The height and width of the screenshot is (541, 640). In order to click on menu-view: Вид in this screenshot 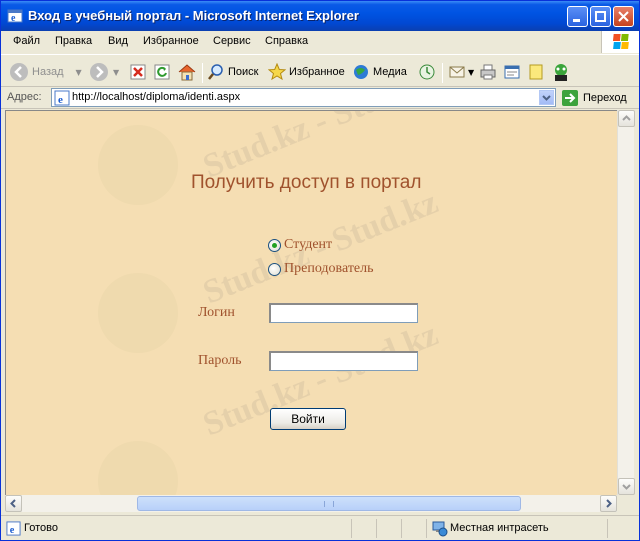, I will do `click(118, 41)`.